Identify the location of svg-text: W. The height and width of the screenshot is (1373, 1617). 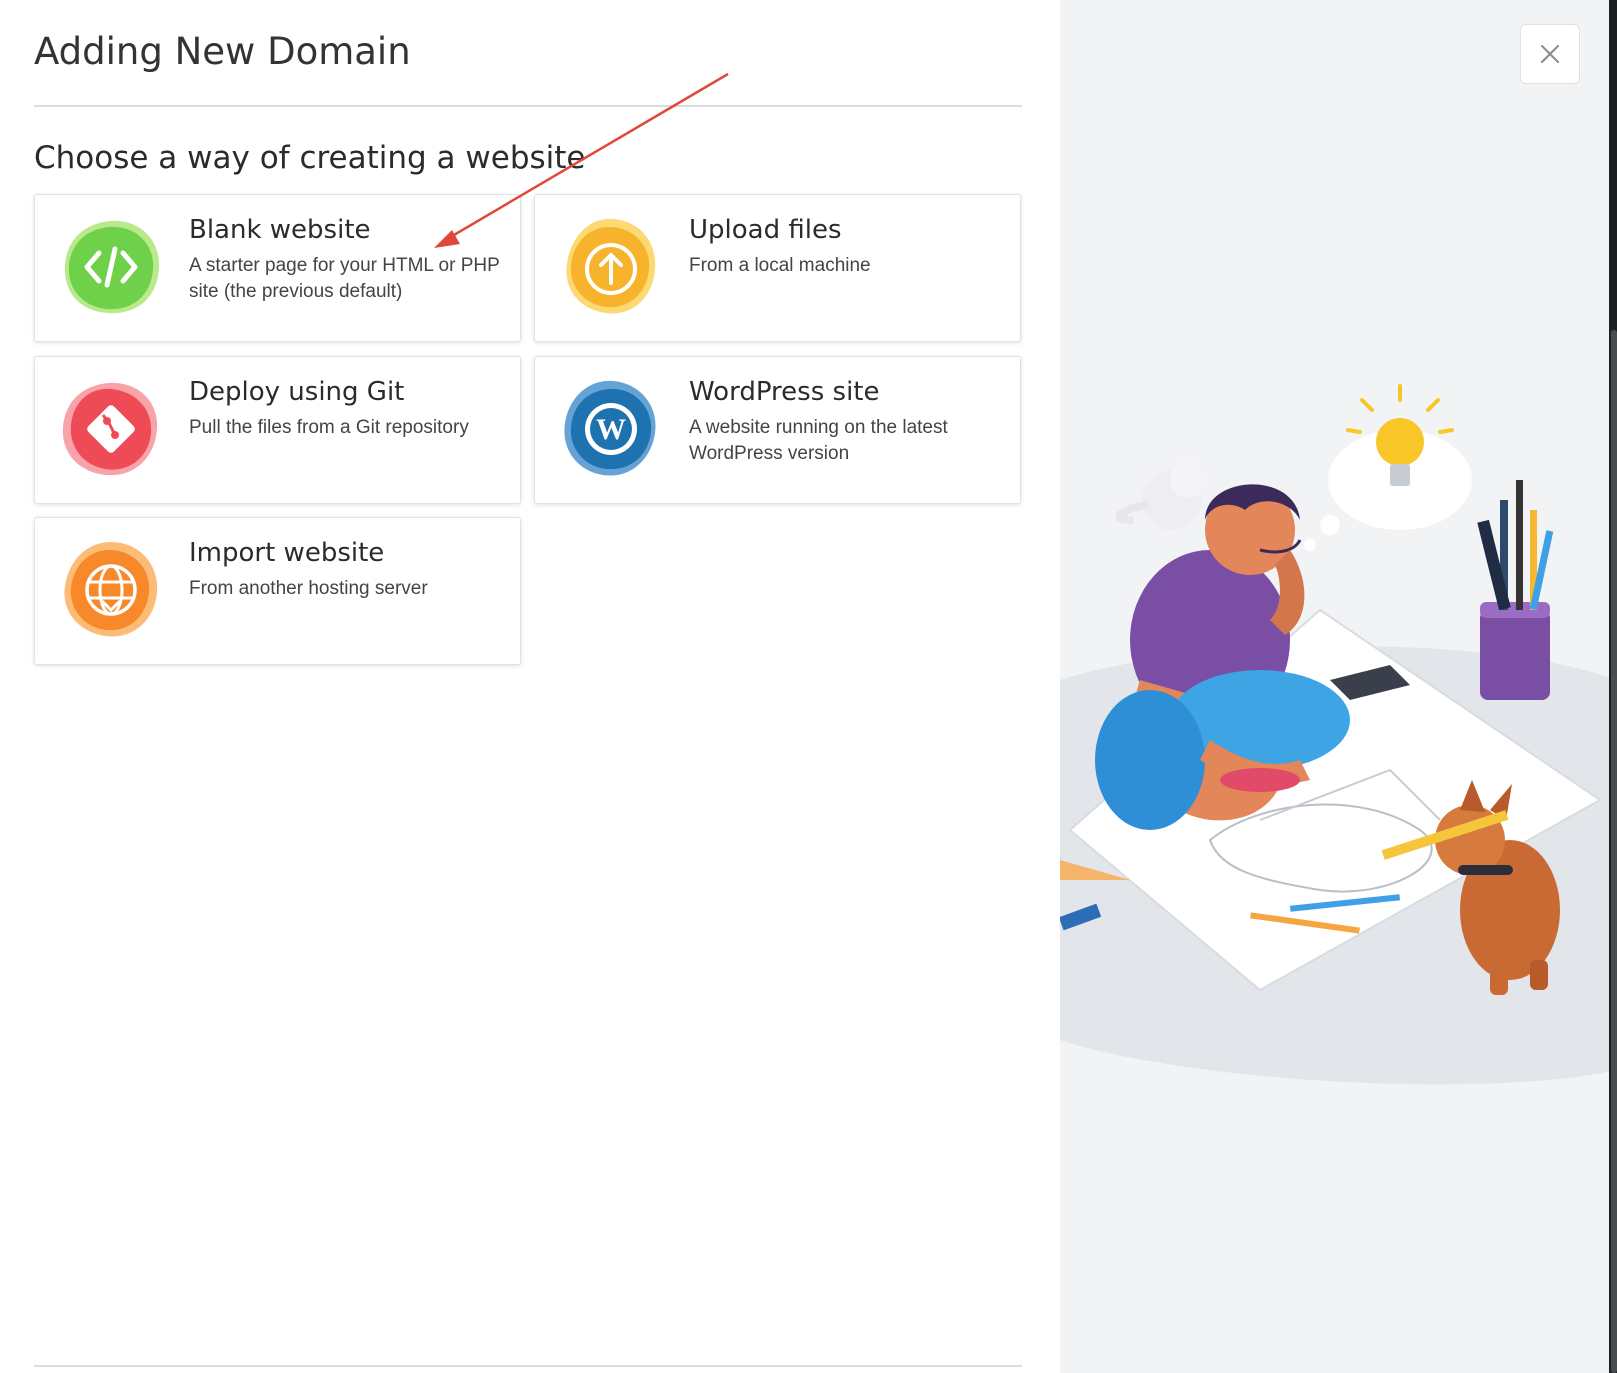
(611, 429).